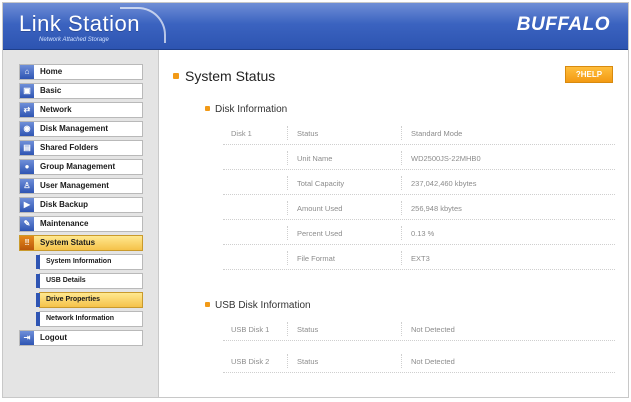  Describe the element at coordinates (230, 76) in the screenshot. I see `page-title-text: System Status` at that location.